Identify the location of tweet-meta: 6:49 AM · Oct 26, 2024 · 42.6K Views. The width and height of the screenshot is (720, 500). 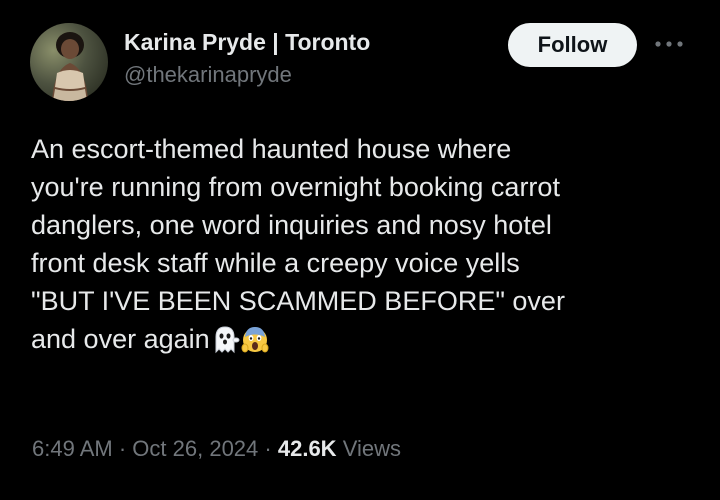
(216, 449).